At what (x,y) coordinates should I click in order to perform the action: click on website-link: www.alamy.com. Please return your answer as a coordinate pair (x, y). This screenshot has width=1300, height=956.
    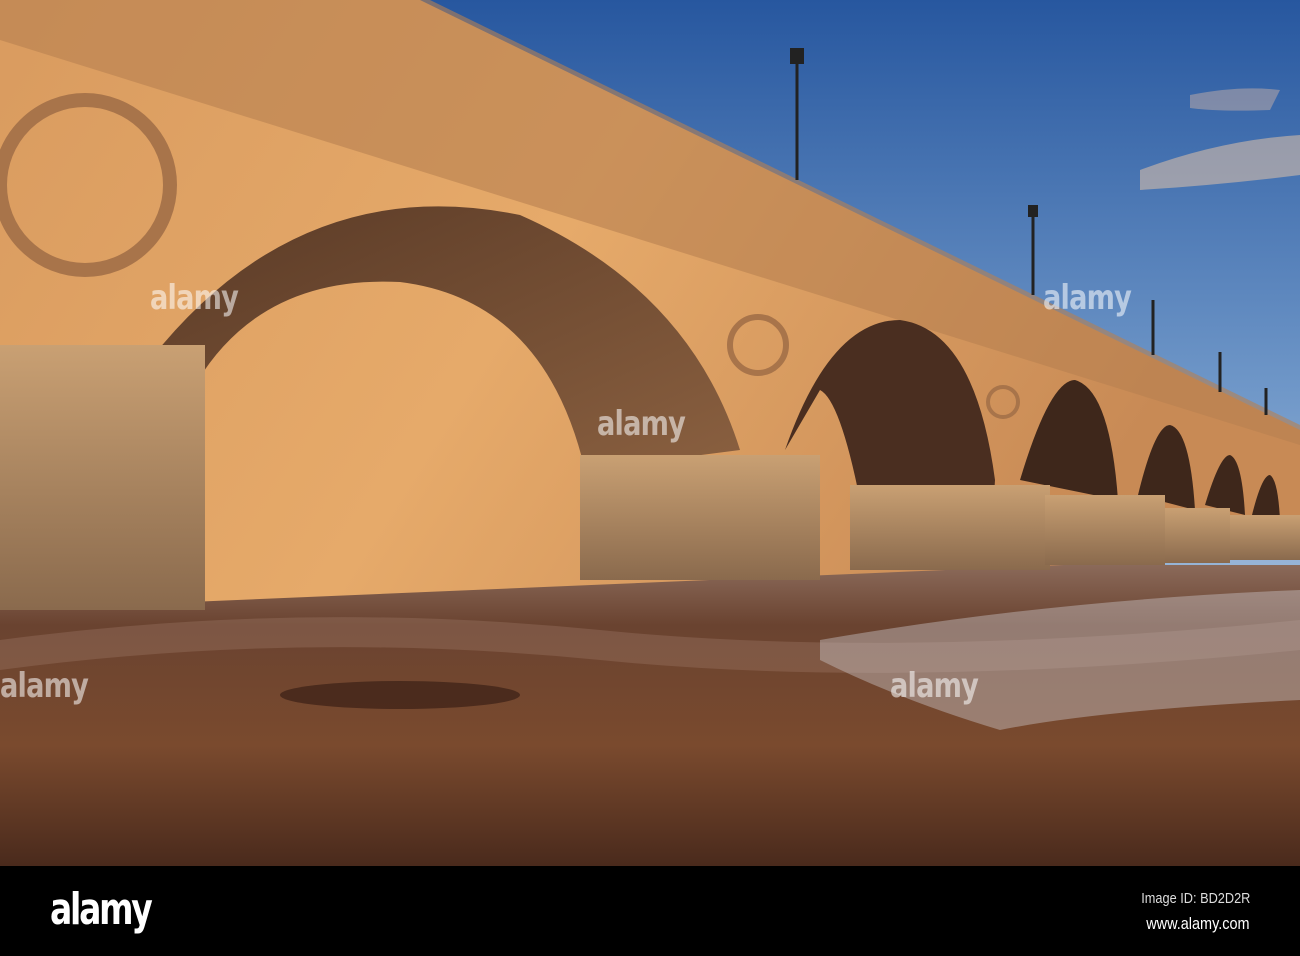
    Looking at the image, I should click on (1198, 924).